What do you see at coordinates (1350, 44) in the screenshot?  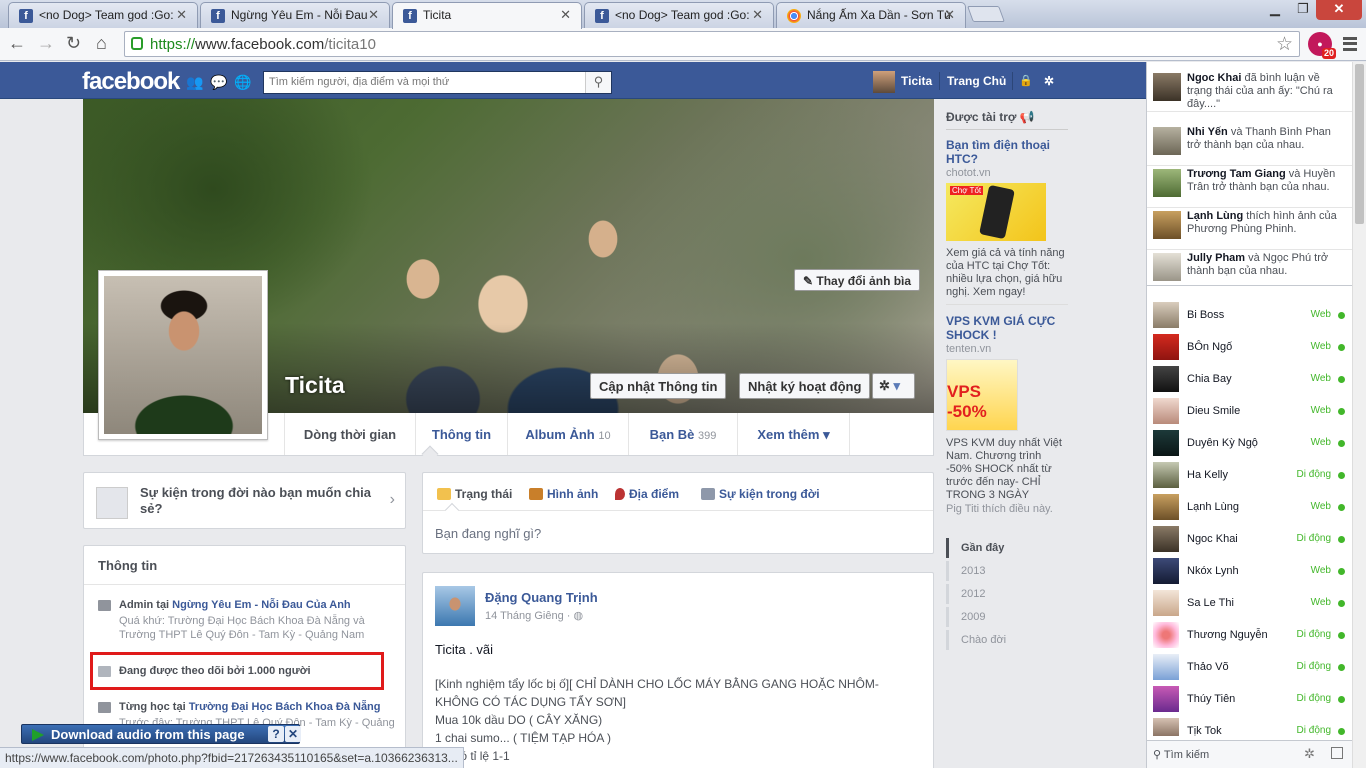 I see `browser-menu-icon` at bounding box center [1350, 44].